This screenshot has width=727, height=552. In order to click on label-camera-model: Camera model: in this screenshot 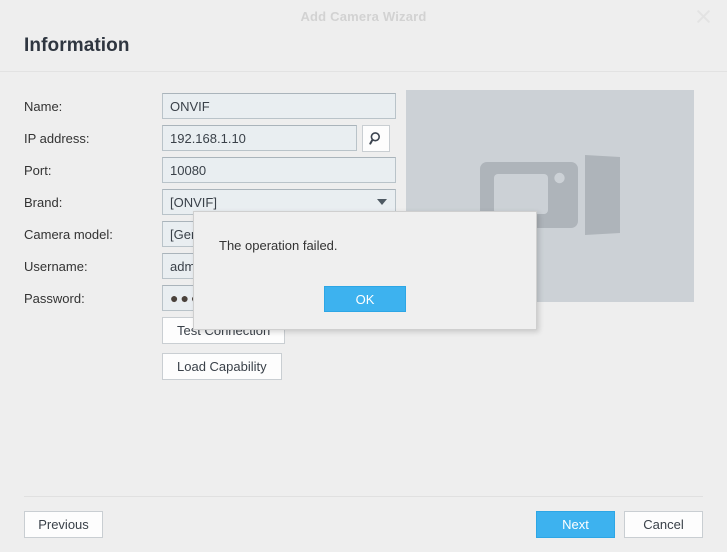, I will do `click(68, 234)`.